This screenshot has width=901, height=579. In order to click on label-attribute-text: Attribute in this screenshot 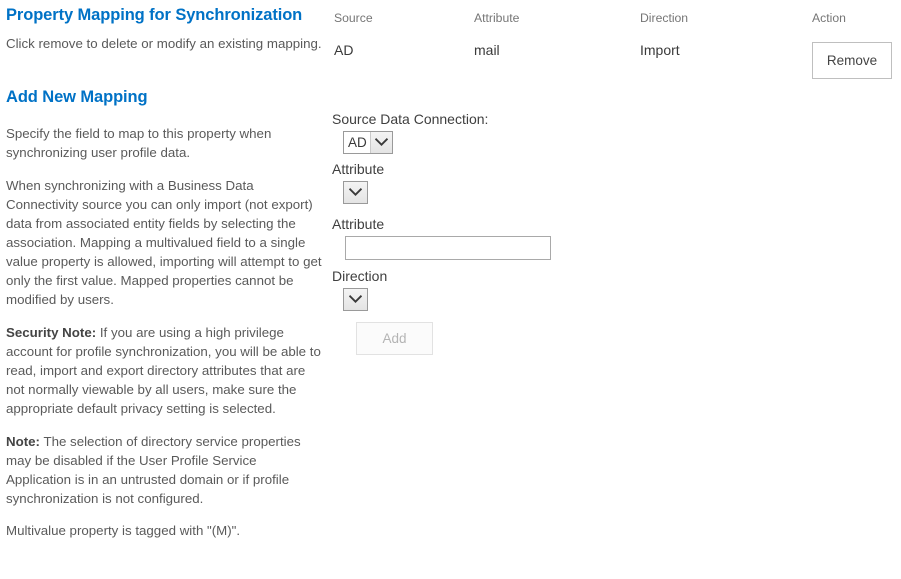, I will do `click(358, 224)`.